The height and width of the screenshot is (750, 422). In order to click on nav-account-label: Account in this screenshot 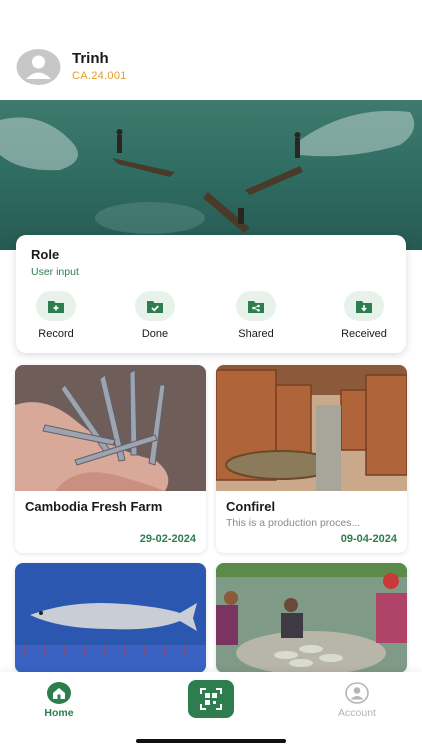, I will do `click(357, 713)`.